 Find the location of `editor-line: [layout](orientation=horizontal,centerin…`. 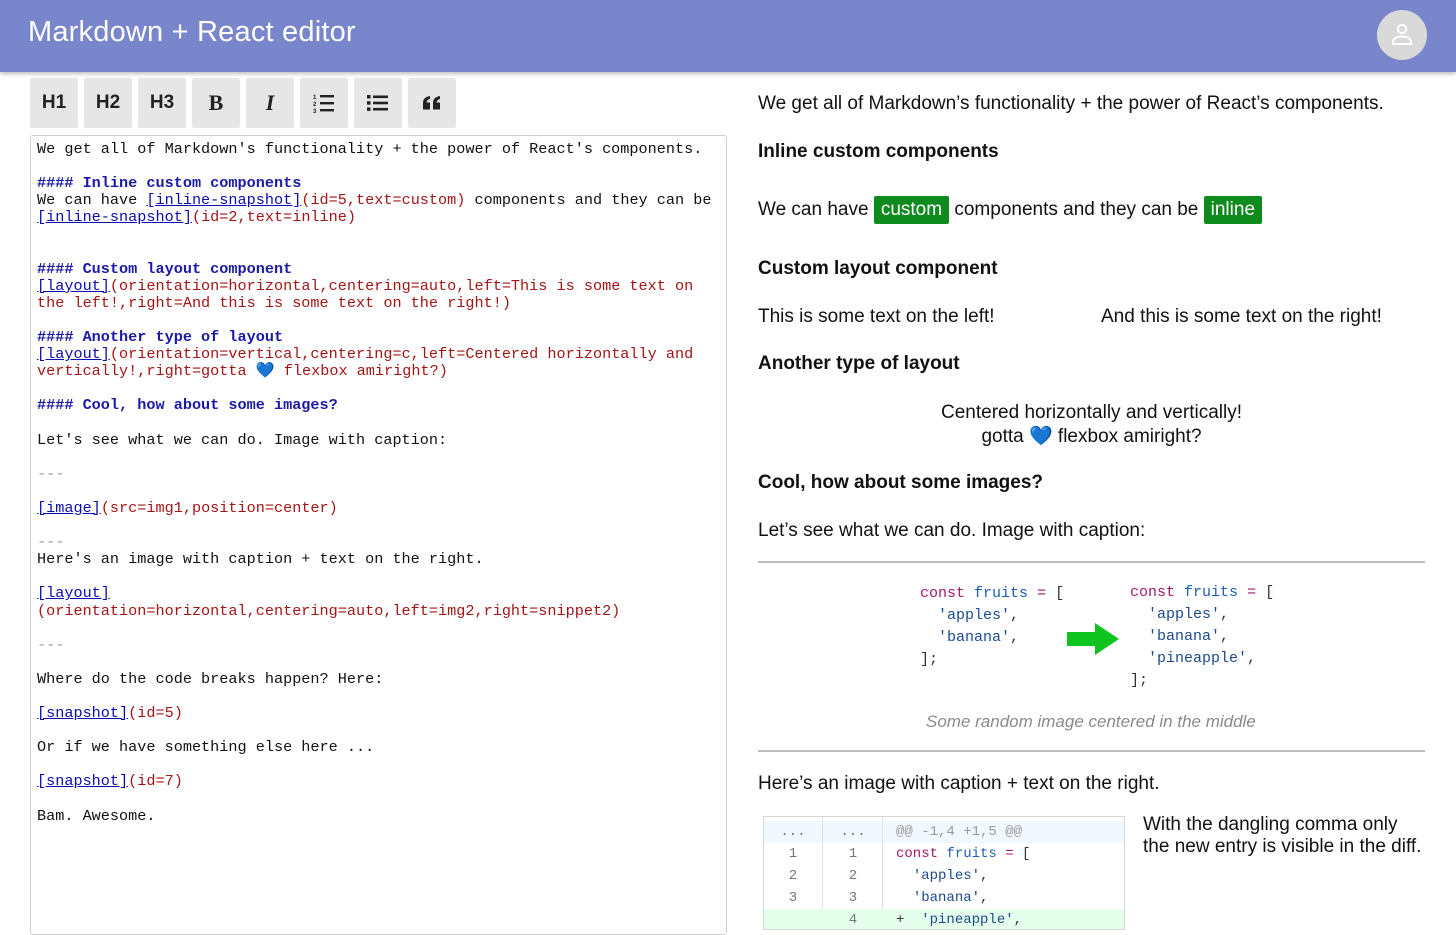

editor-line: [layout](orientation=horizontal,centerin… is located at coordinates (379, 294).